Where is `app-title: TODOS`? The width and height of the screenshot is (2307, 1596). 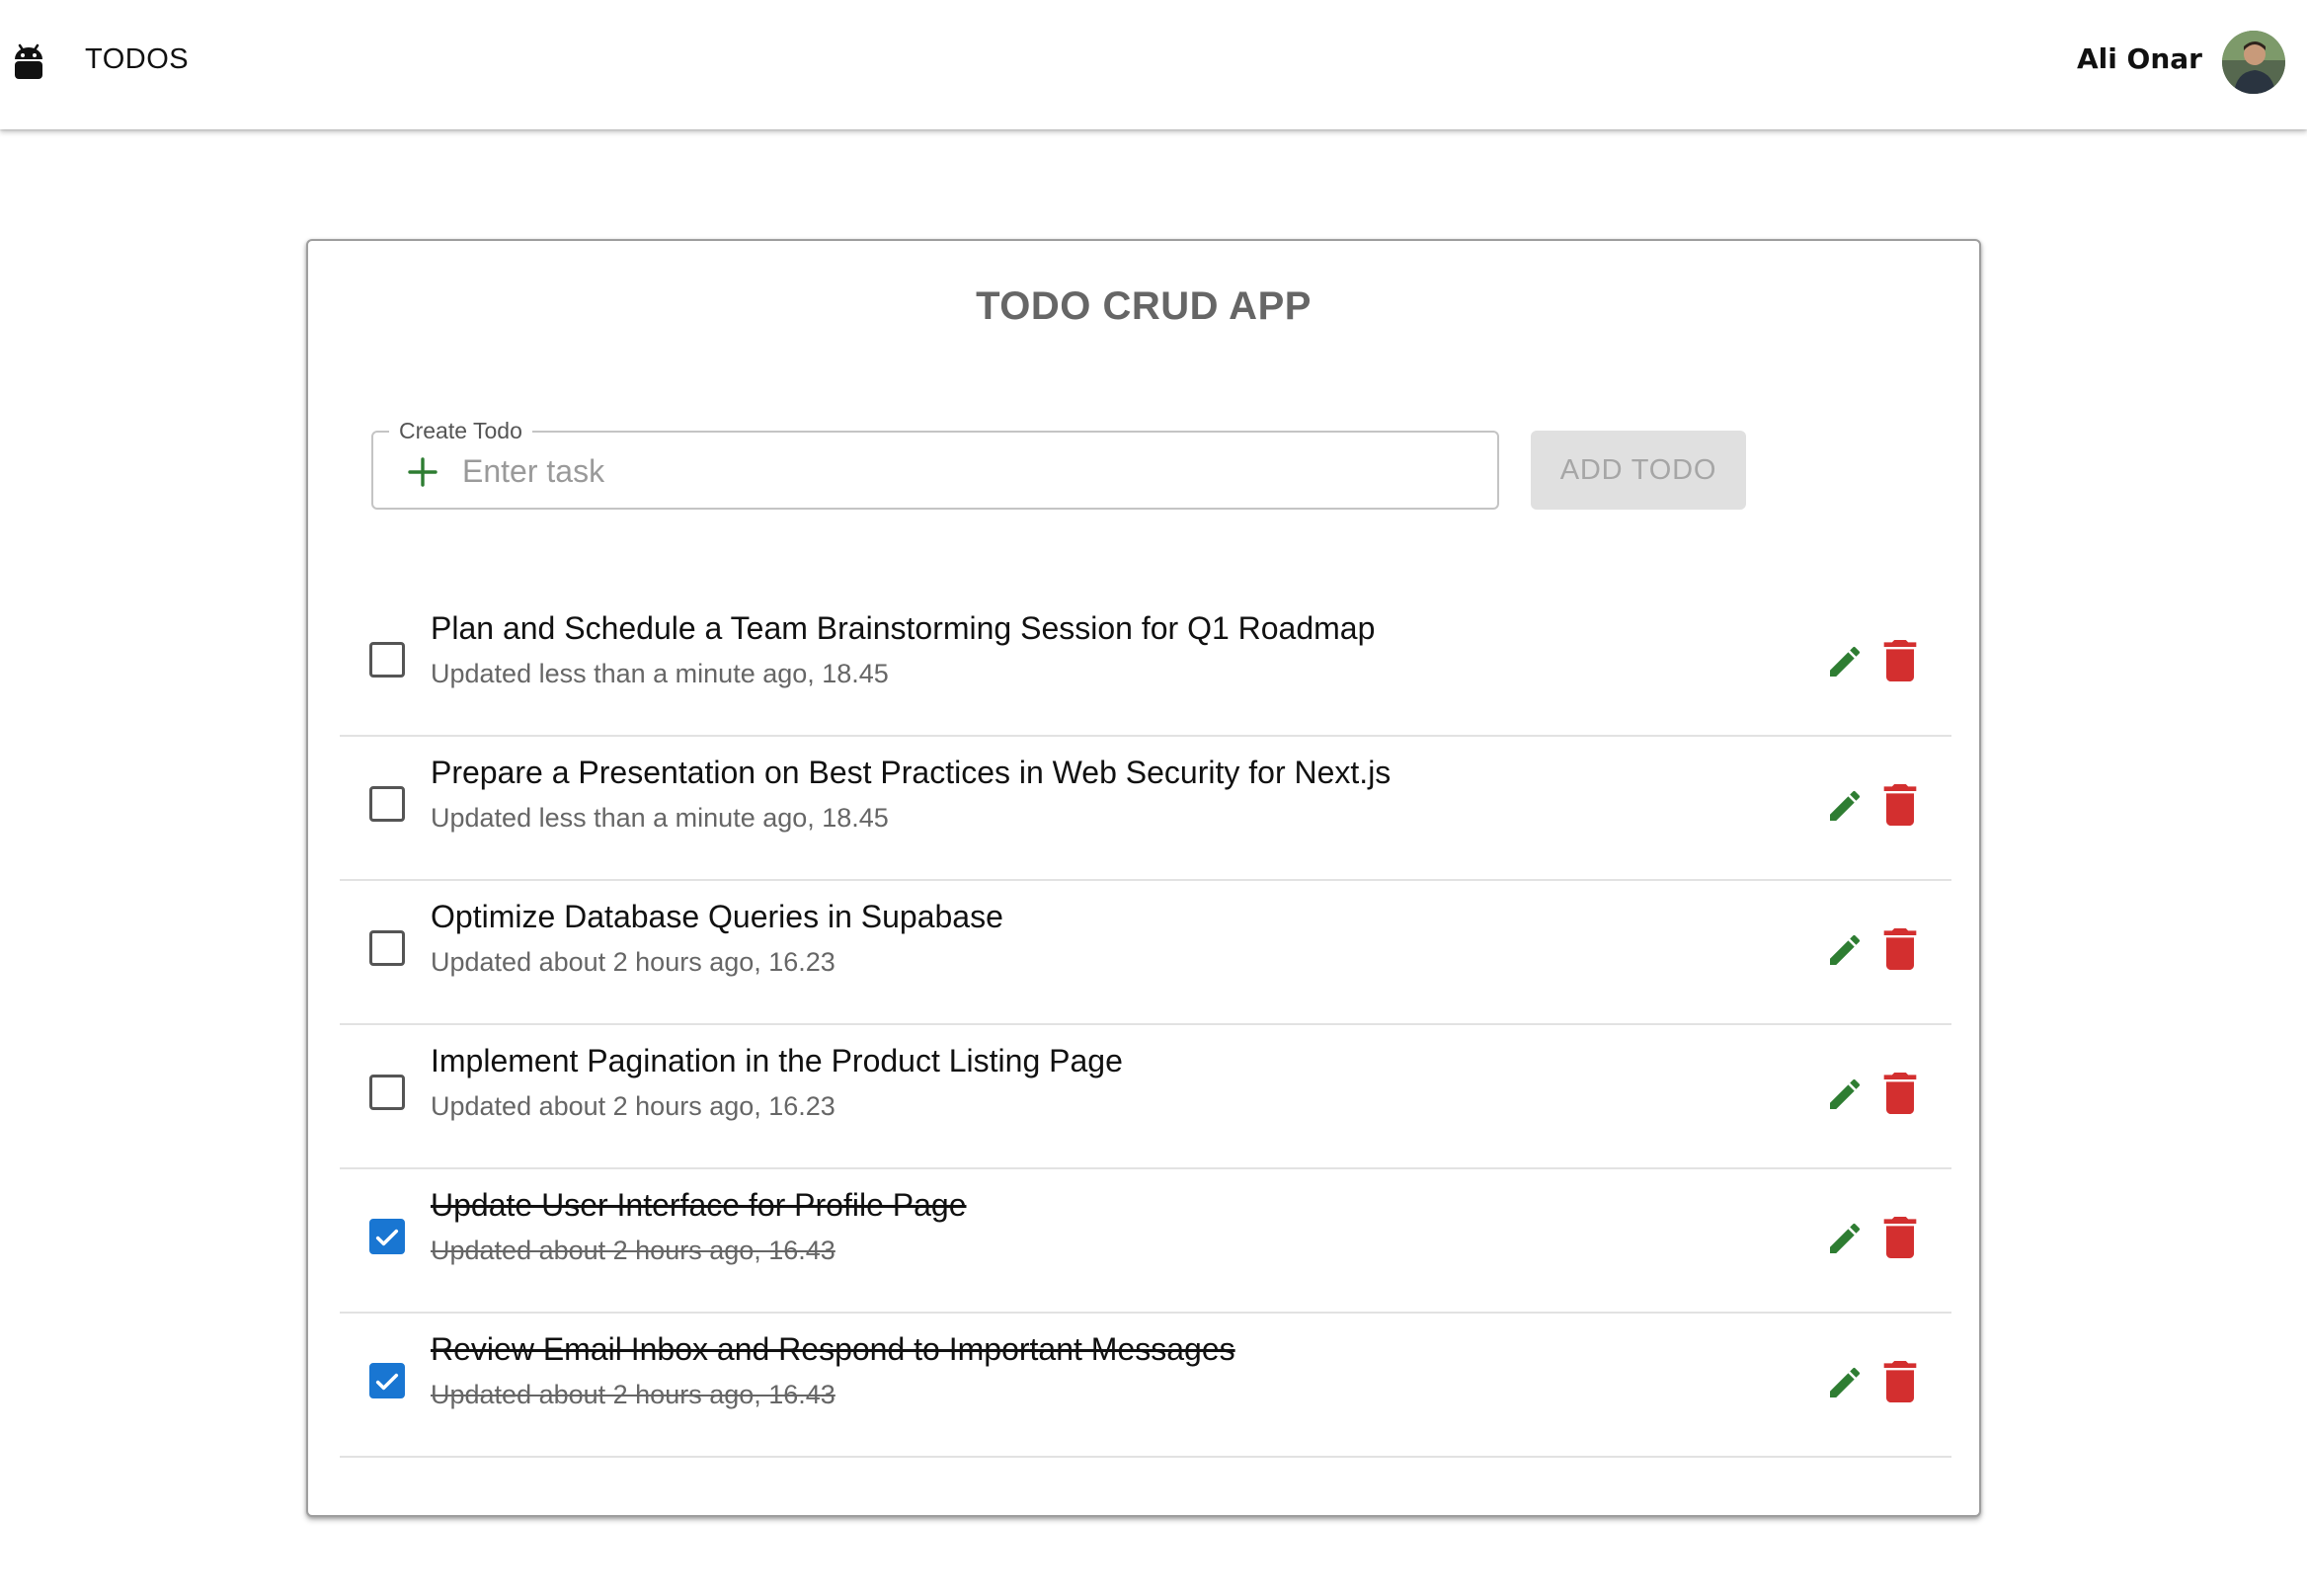 app-title: TODOS is located at coordinates (137, 59).